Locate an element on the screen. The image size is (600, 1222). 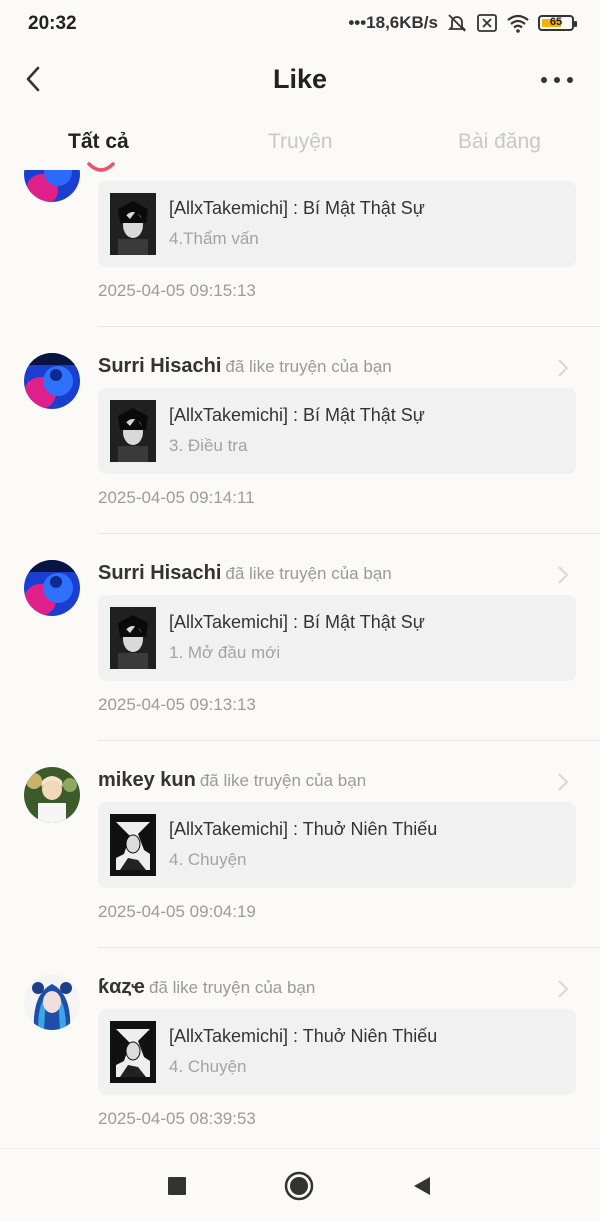
timestamp: 2025-04-05 08:39:53 is located at coordinates (177, 1118).